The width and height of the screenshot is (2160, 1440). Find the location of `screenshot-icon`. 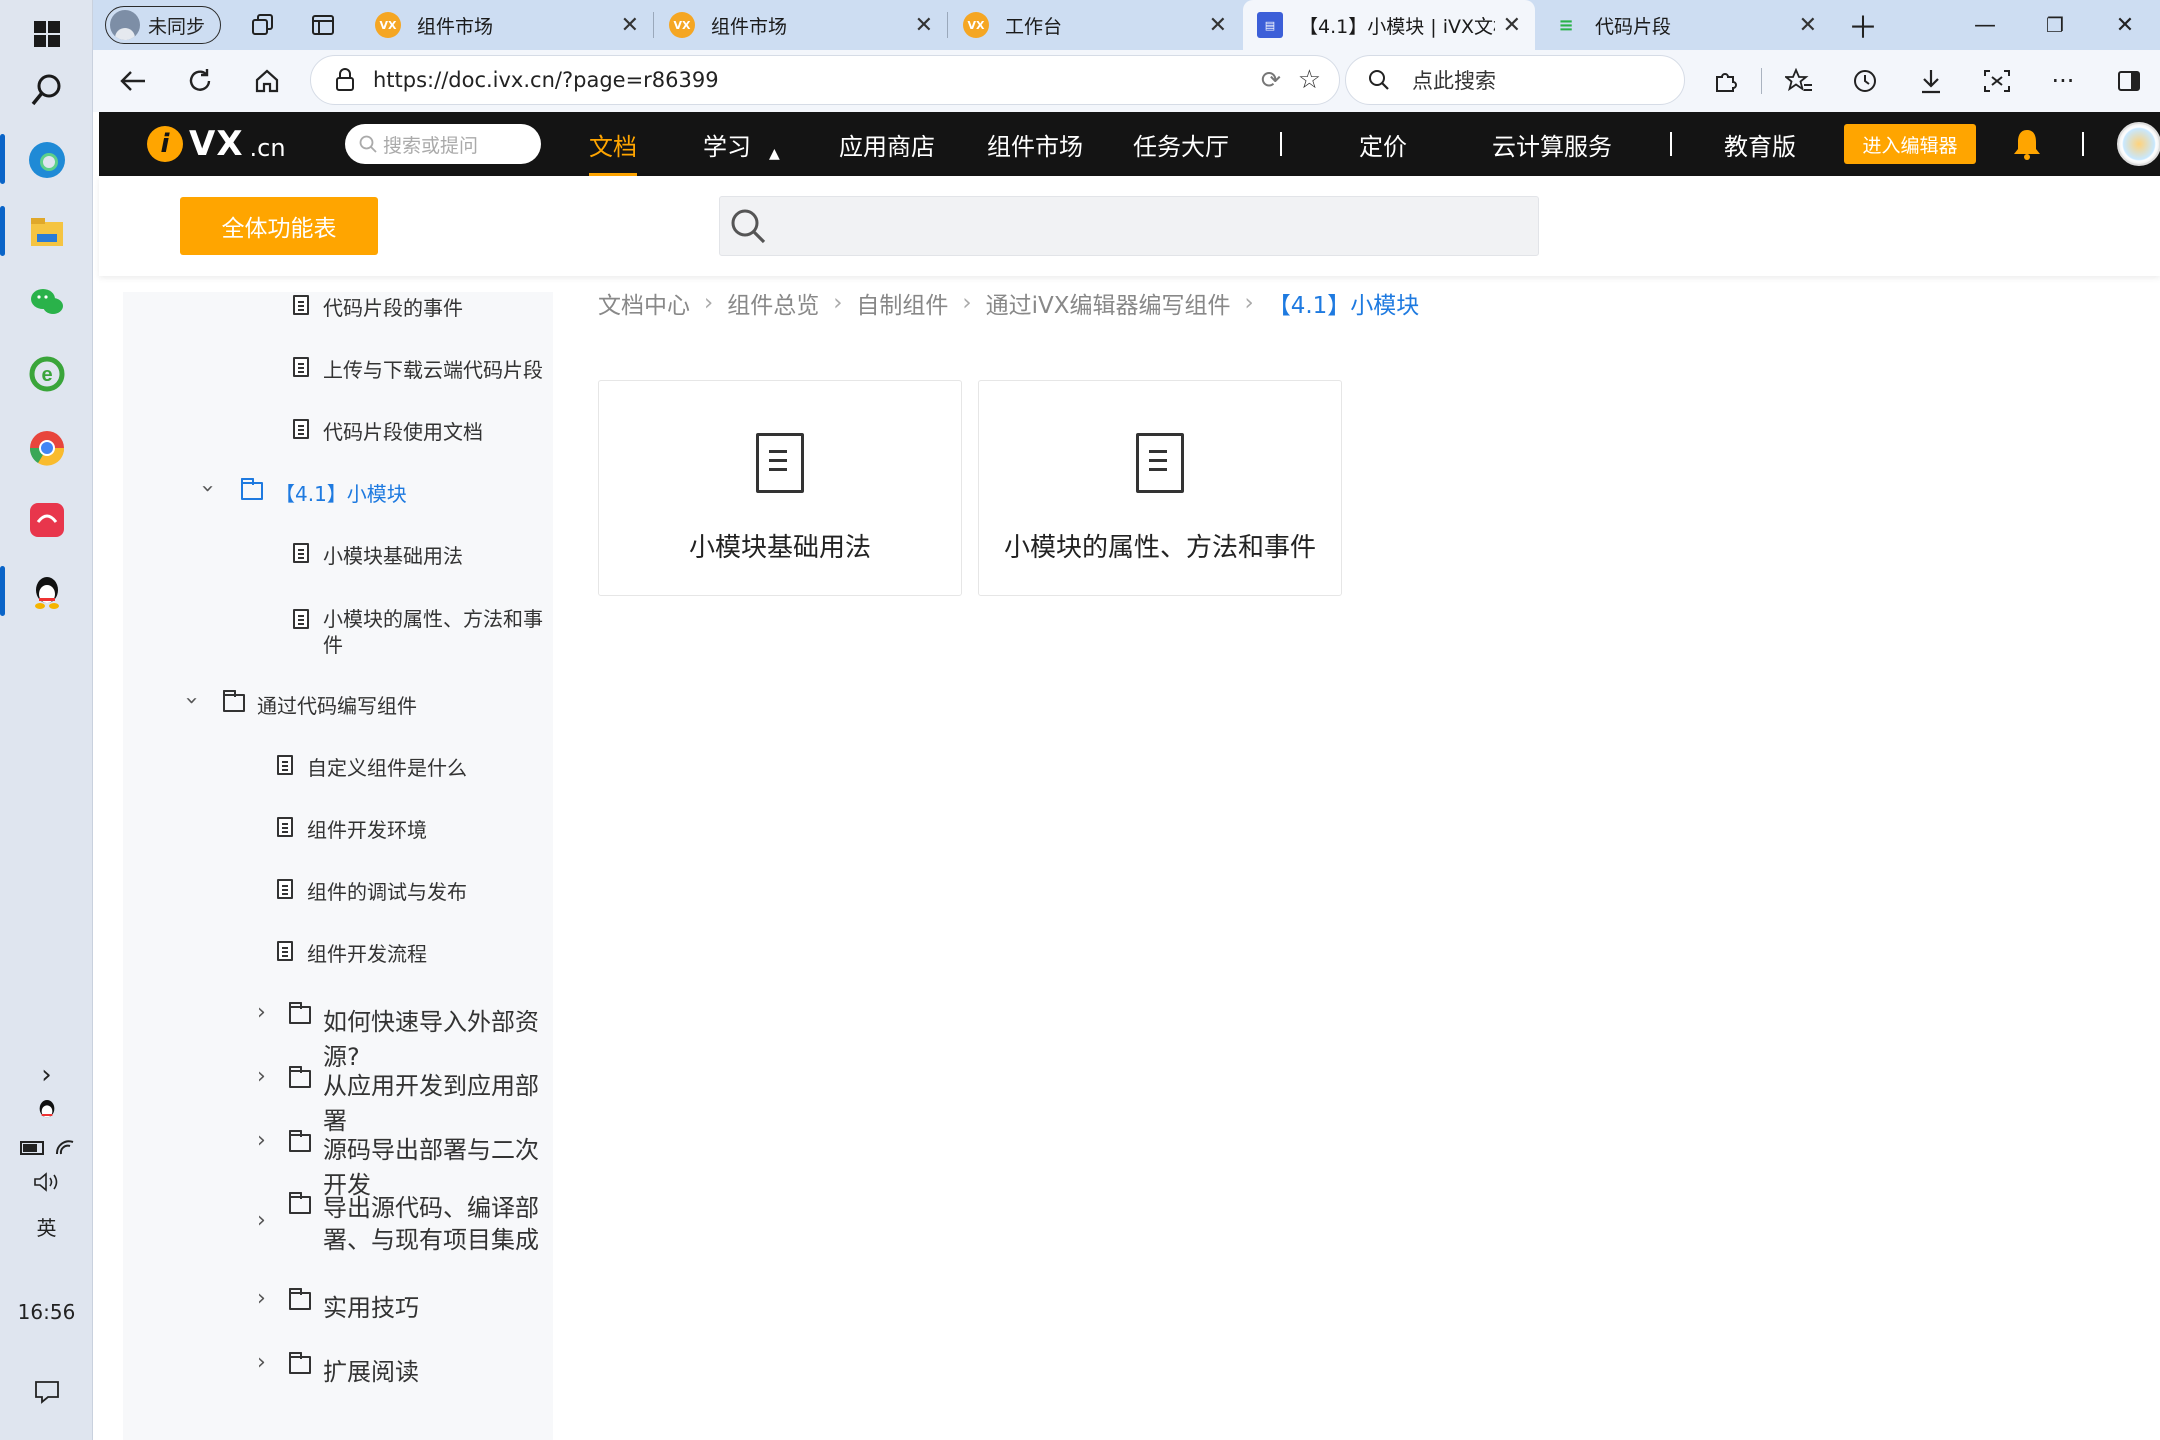

screenshot-icon is located at coordinates (1997, 81).